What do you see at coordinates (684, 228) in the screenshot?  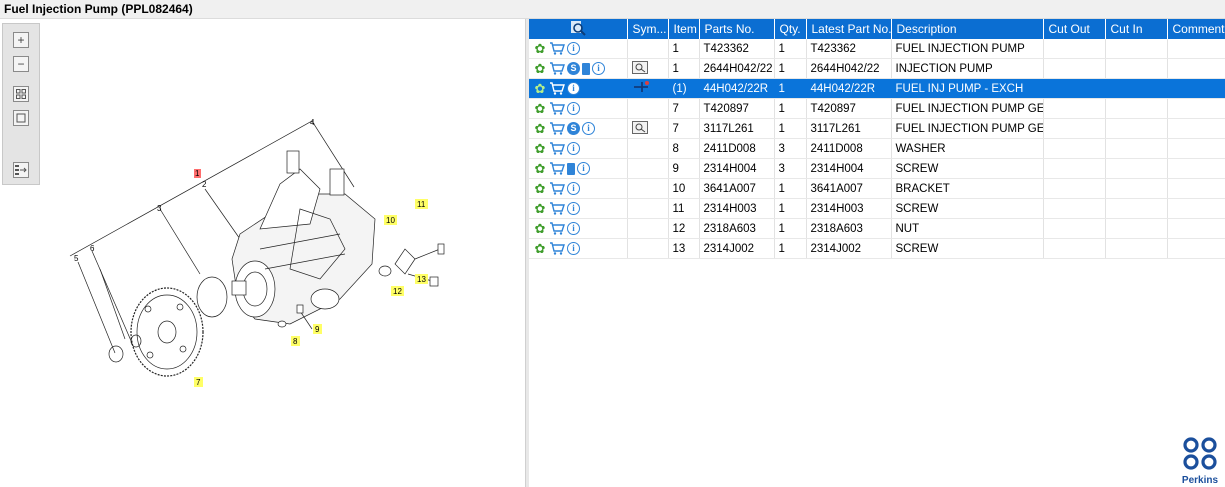 I see `item-cell: 12` at bounding box center [684, 228].